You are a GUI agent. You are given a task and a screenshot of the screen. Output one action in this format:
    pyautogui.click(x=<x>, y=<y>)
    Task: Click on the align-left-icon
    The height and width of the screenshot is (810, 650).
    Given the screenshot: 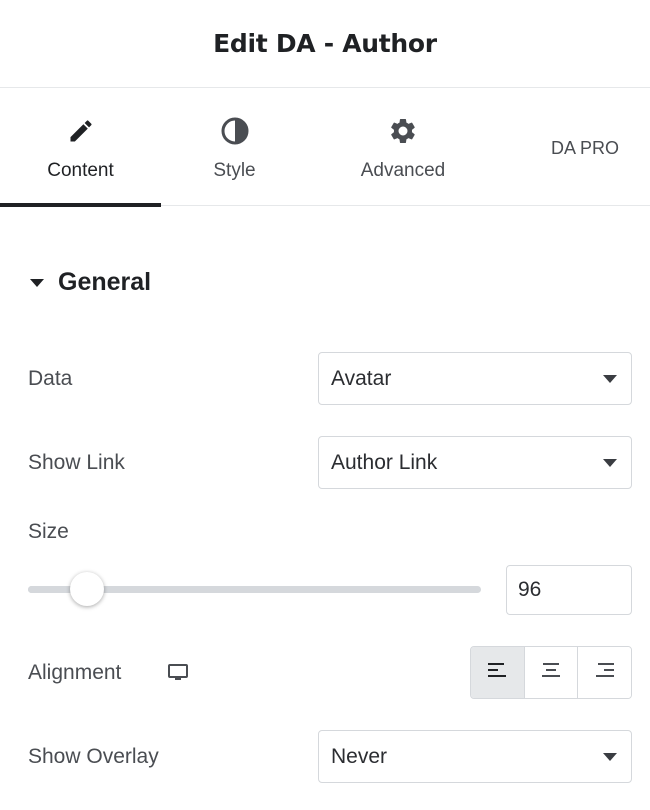 What is the action you would take?
    pyautogui.click(x=497, y=672)
    